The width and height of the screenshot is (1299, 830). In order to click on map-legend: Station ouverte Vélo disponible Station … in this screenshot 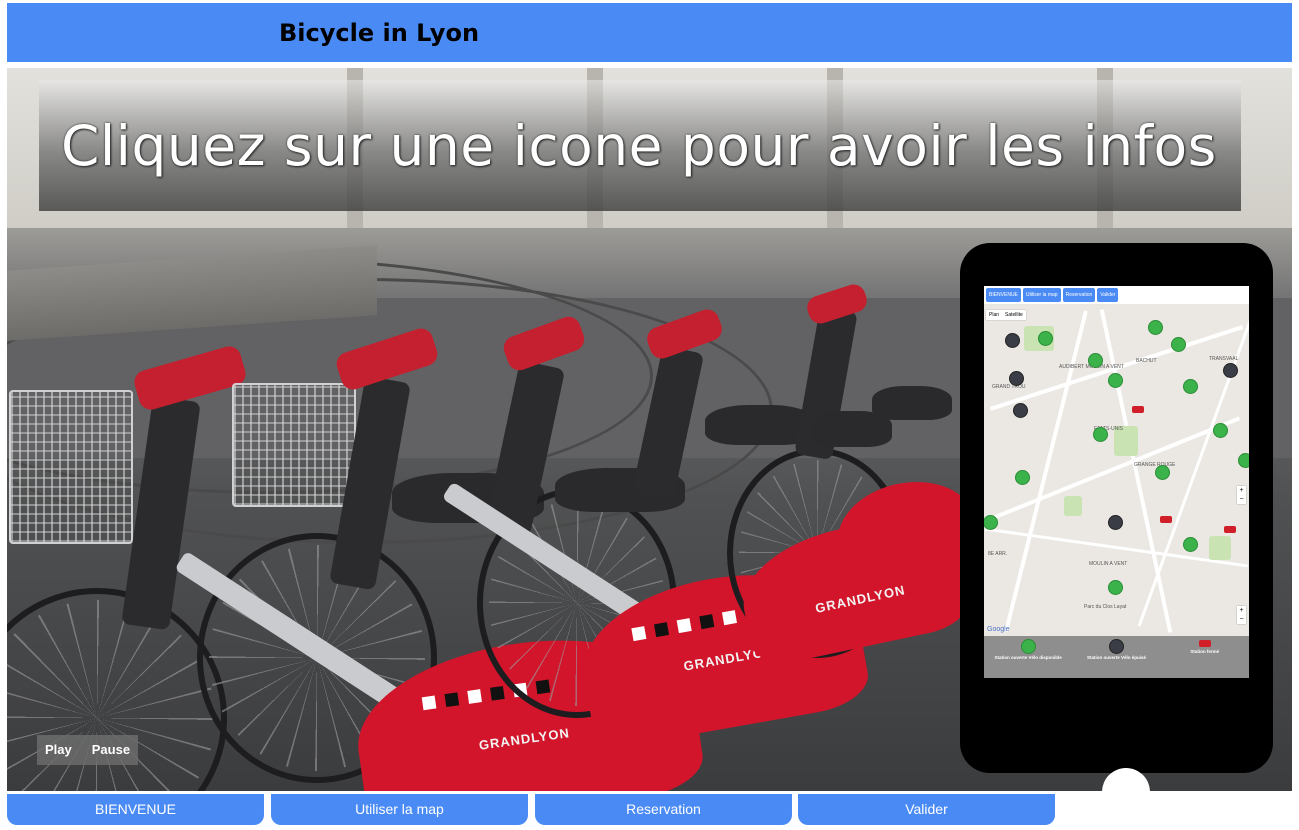, I will do `click(1116, 657)`.